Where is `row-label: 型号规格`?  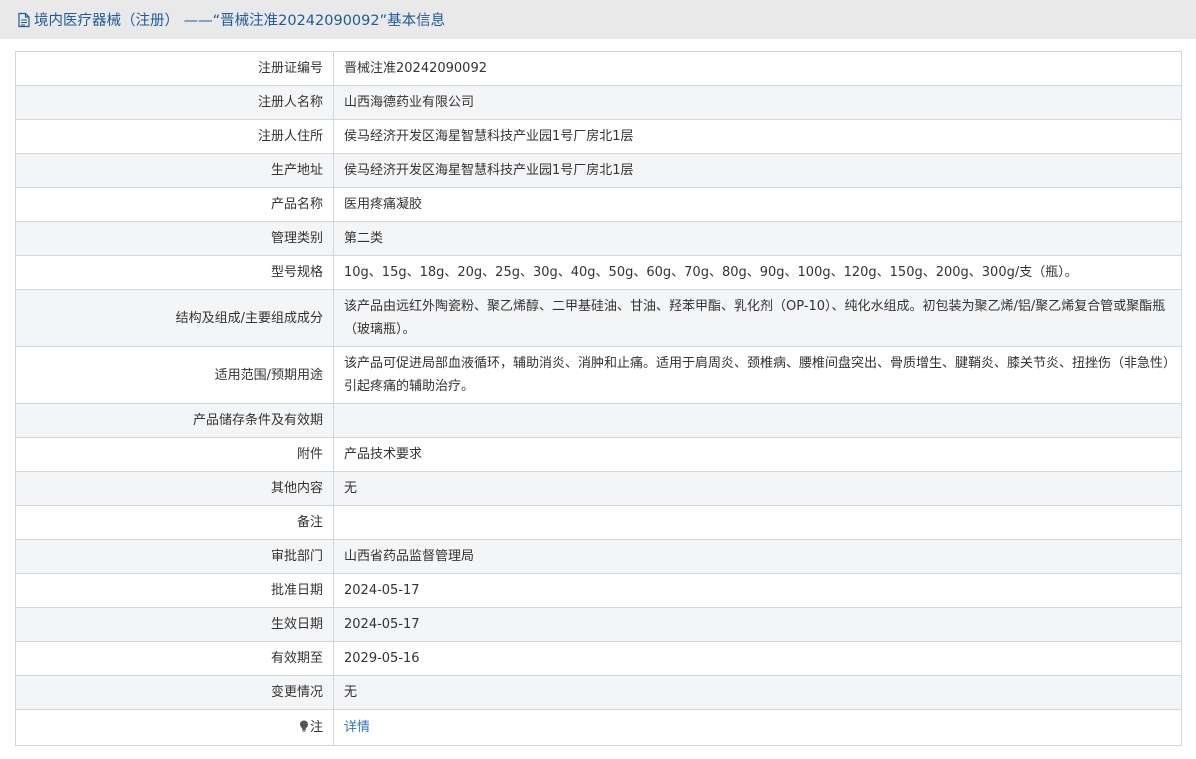
row-label: 型号规格 is located at coordinates (174, 272).